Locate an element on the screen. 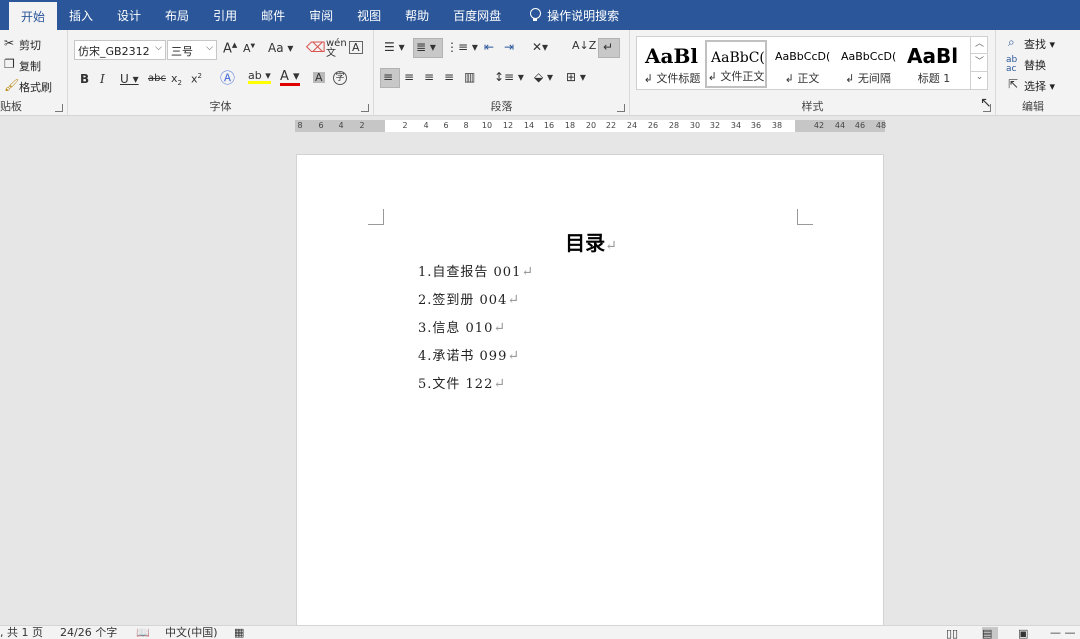  ruler-tick: 30 is located at coordinates (695, 125).